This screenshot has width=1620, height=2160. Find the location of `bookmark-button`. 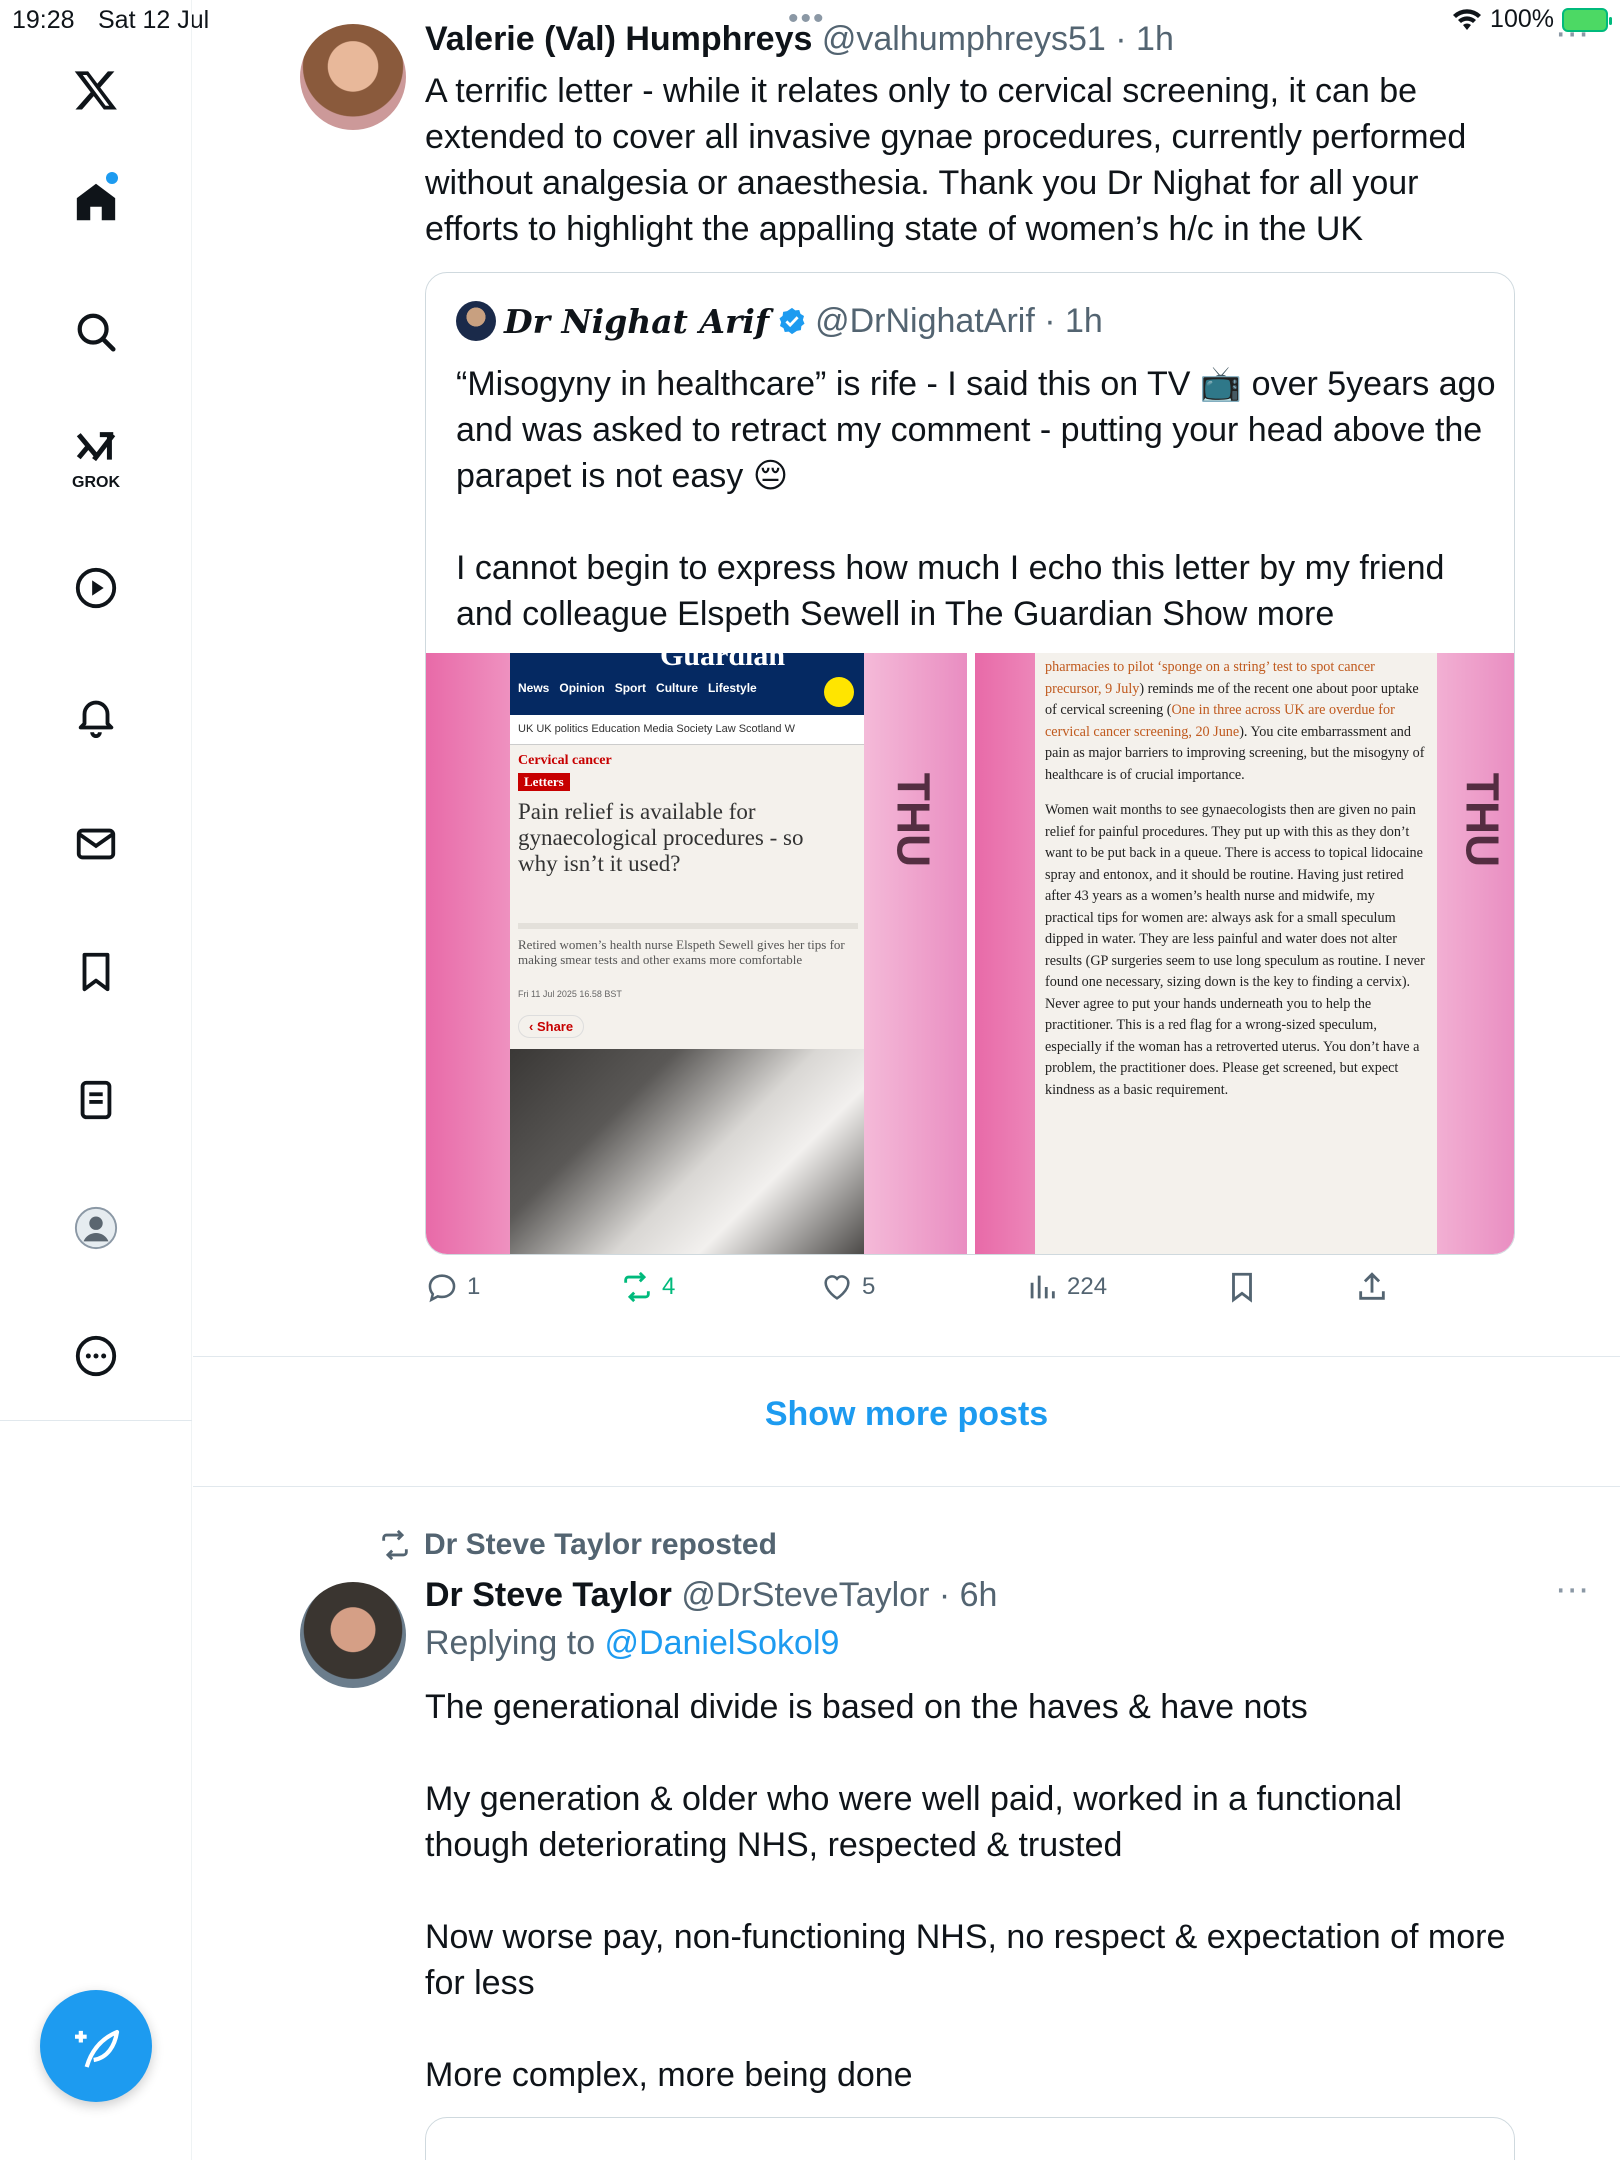

bookmark-button is located at coordinates (1242, 1287).